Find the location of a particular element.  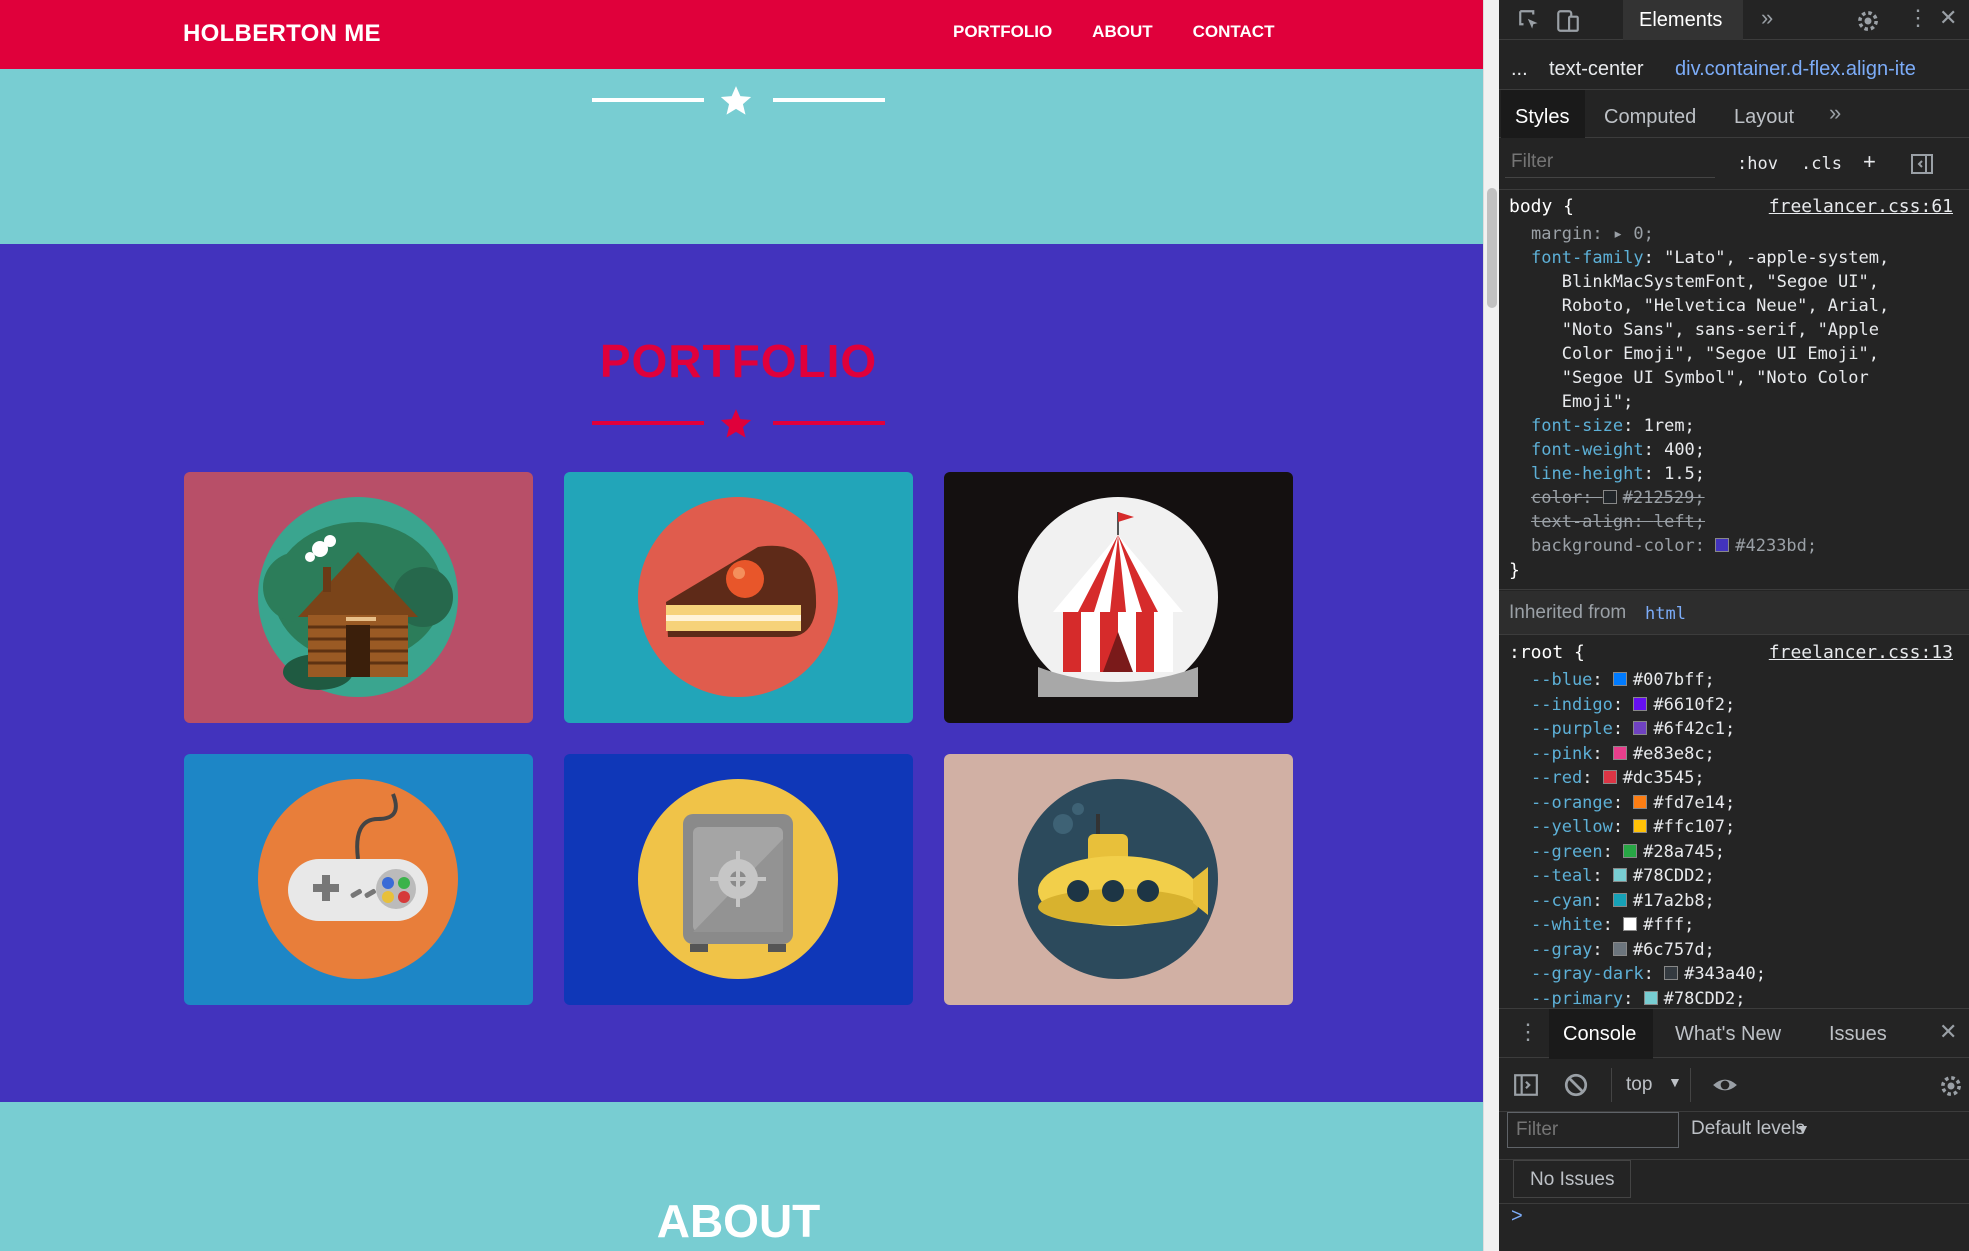

close-drawer-icon: ✕ is located at coordinates (1948, 1032).